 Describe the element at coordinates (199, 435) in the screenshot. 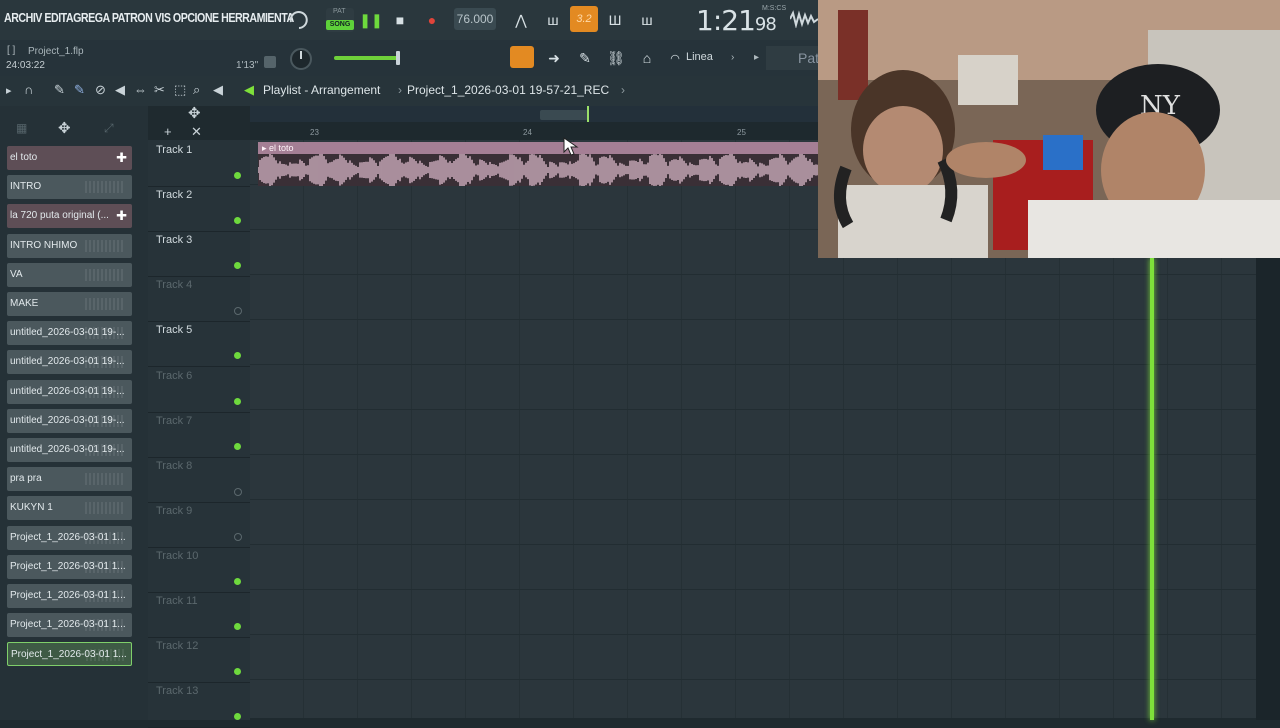

I see `track-header: Track 7` at that location.